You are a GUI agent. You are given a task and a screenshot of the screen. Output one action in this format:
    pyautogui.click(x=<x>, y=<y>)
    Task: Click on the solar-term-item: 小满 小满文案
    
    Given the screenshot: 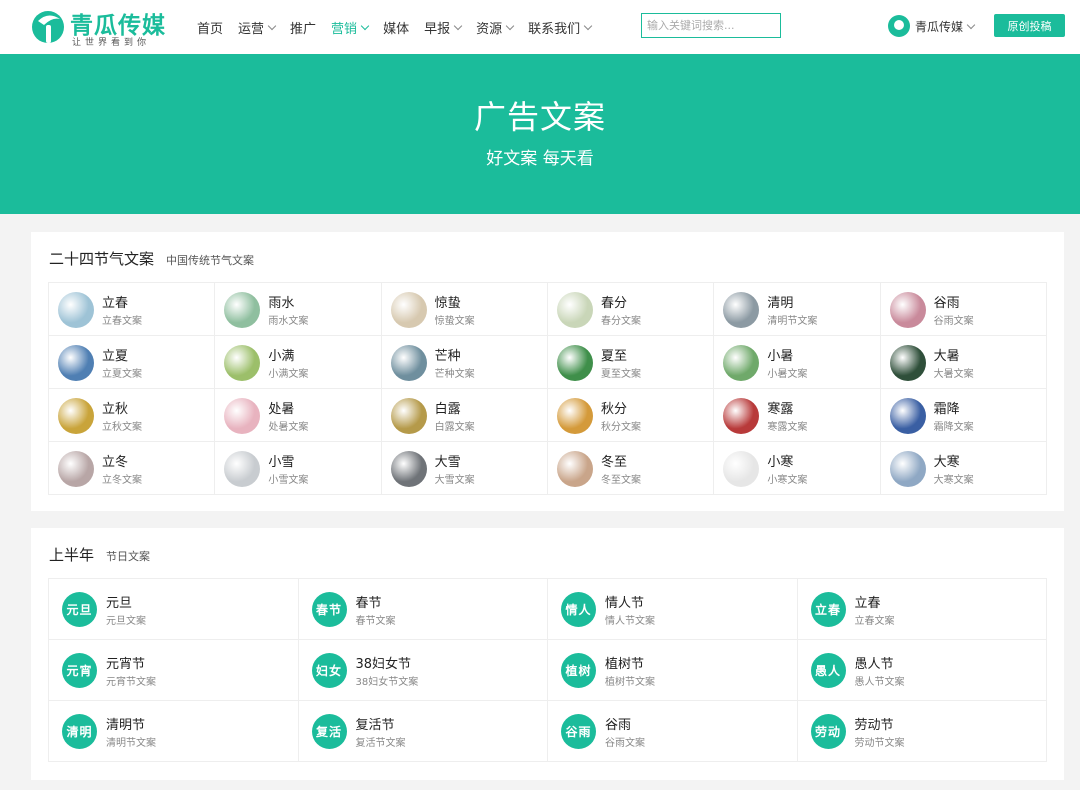 What is the action you would take?
    pyautogui.click(x=298, y=362)
    